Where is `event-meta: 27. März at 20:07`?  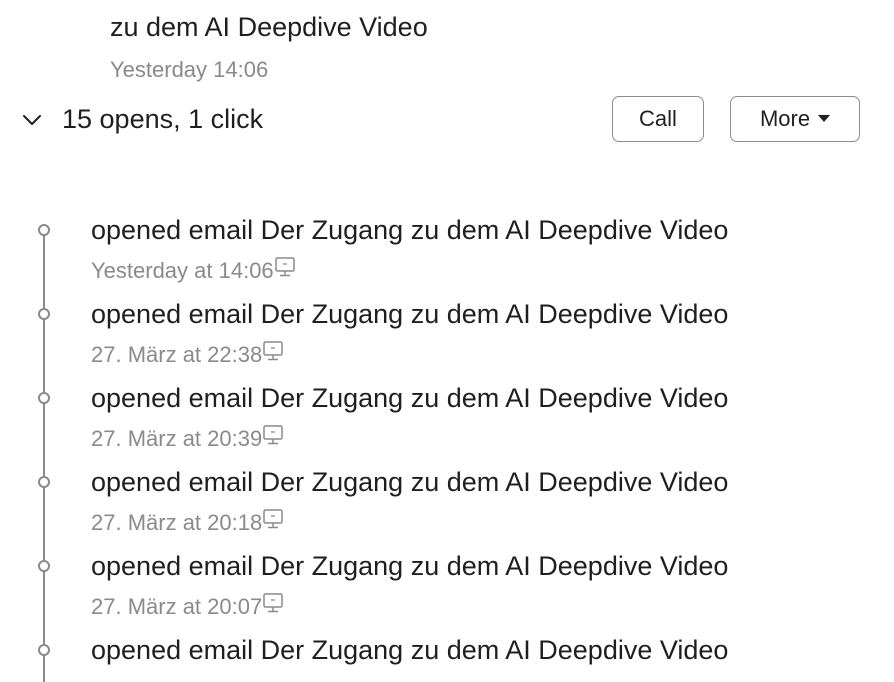 event-meta: 27. März at 20:07 is located at coordinates (187, 607).